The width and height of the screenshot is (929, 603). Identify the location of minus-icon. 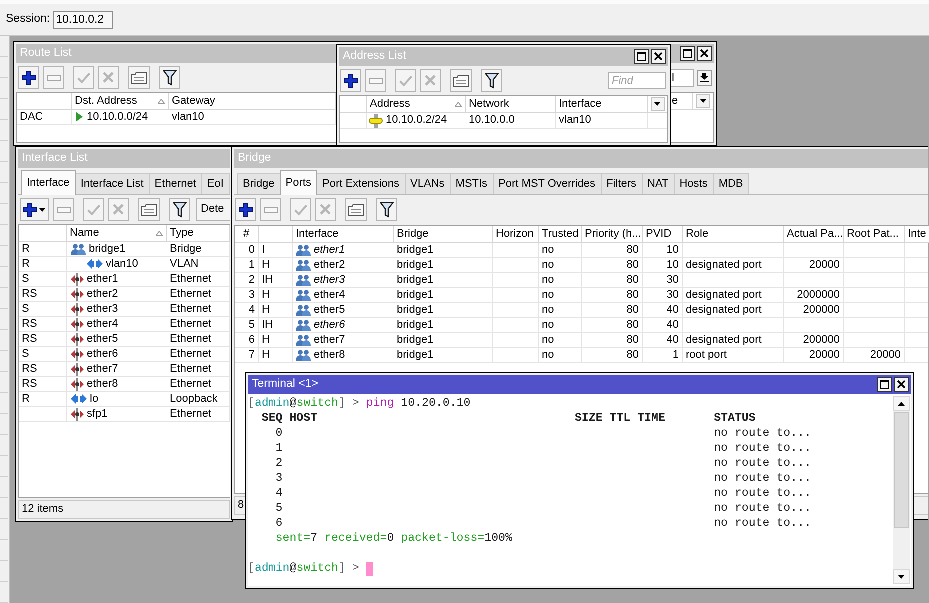
(271, 209).